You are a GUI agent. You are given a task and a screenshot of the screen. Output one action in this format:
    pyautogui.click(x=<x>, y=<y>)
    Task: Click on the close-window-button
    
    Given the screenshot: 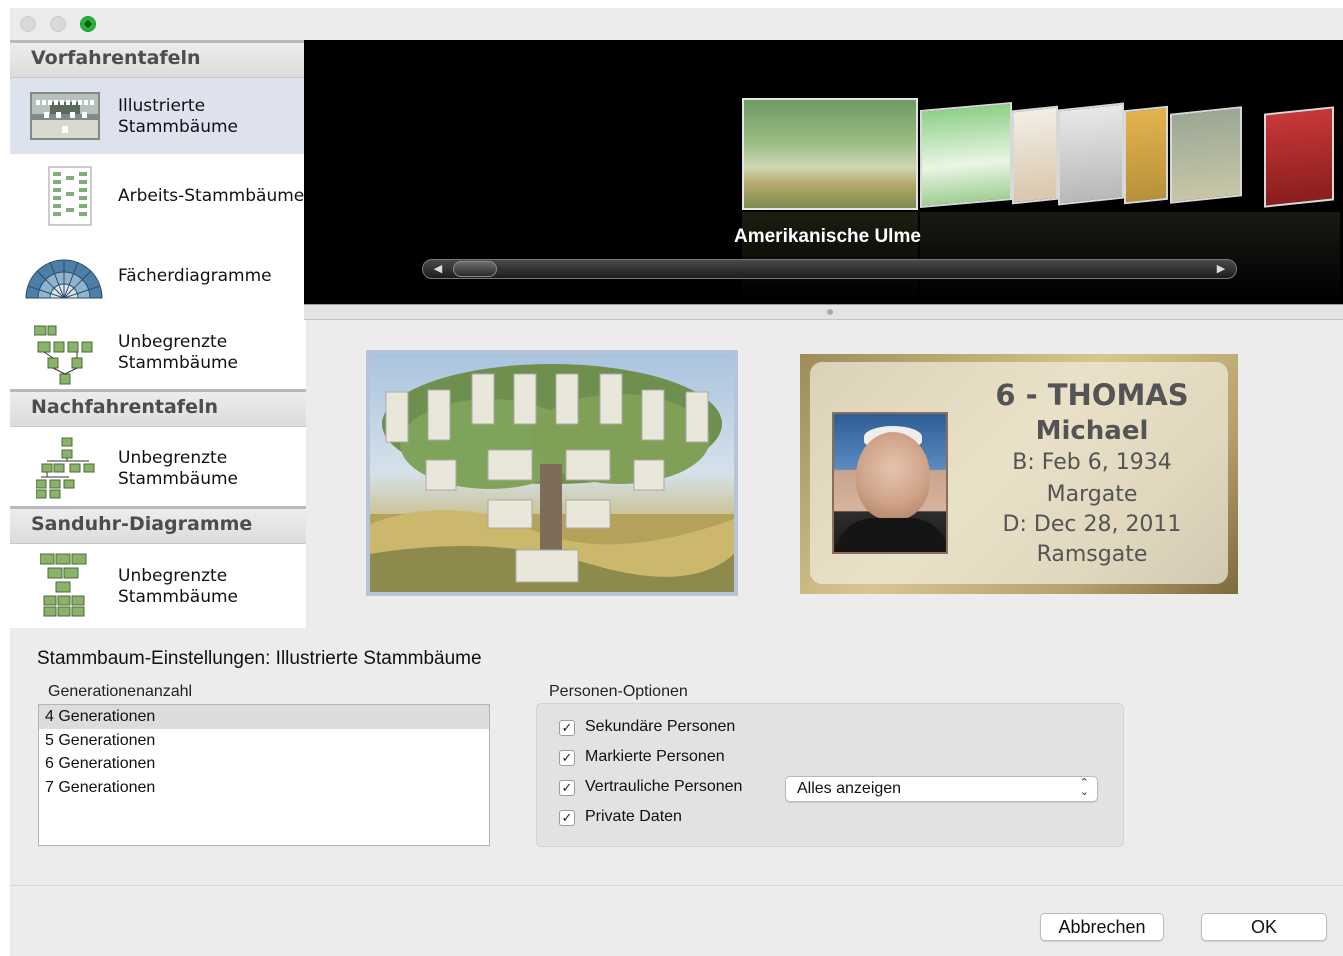 What is the action you would take?
    pyautogui.click(x=28, y=24)
    